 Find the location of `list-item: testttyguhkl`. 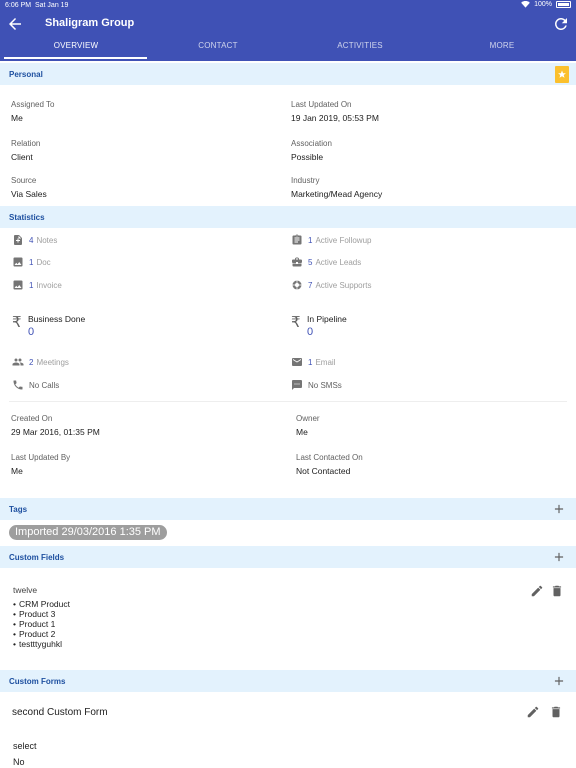

list-item: testttyguhkl is located at coordinates (41, 644).